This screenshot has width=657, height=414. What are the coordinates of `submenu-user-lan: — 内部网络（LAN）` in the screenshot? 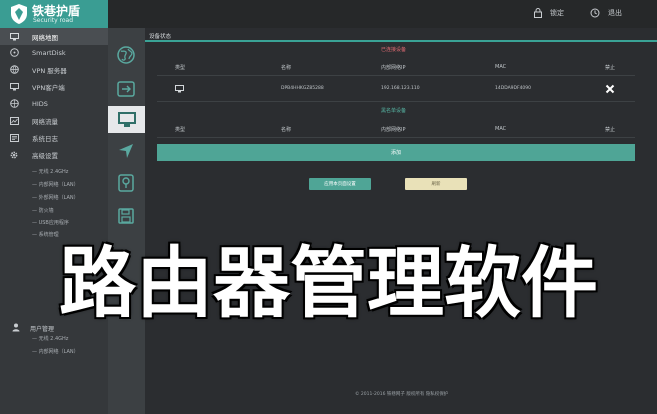 It's located at (55, 351).